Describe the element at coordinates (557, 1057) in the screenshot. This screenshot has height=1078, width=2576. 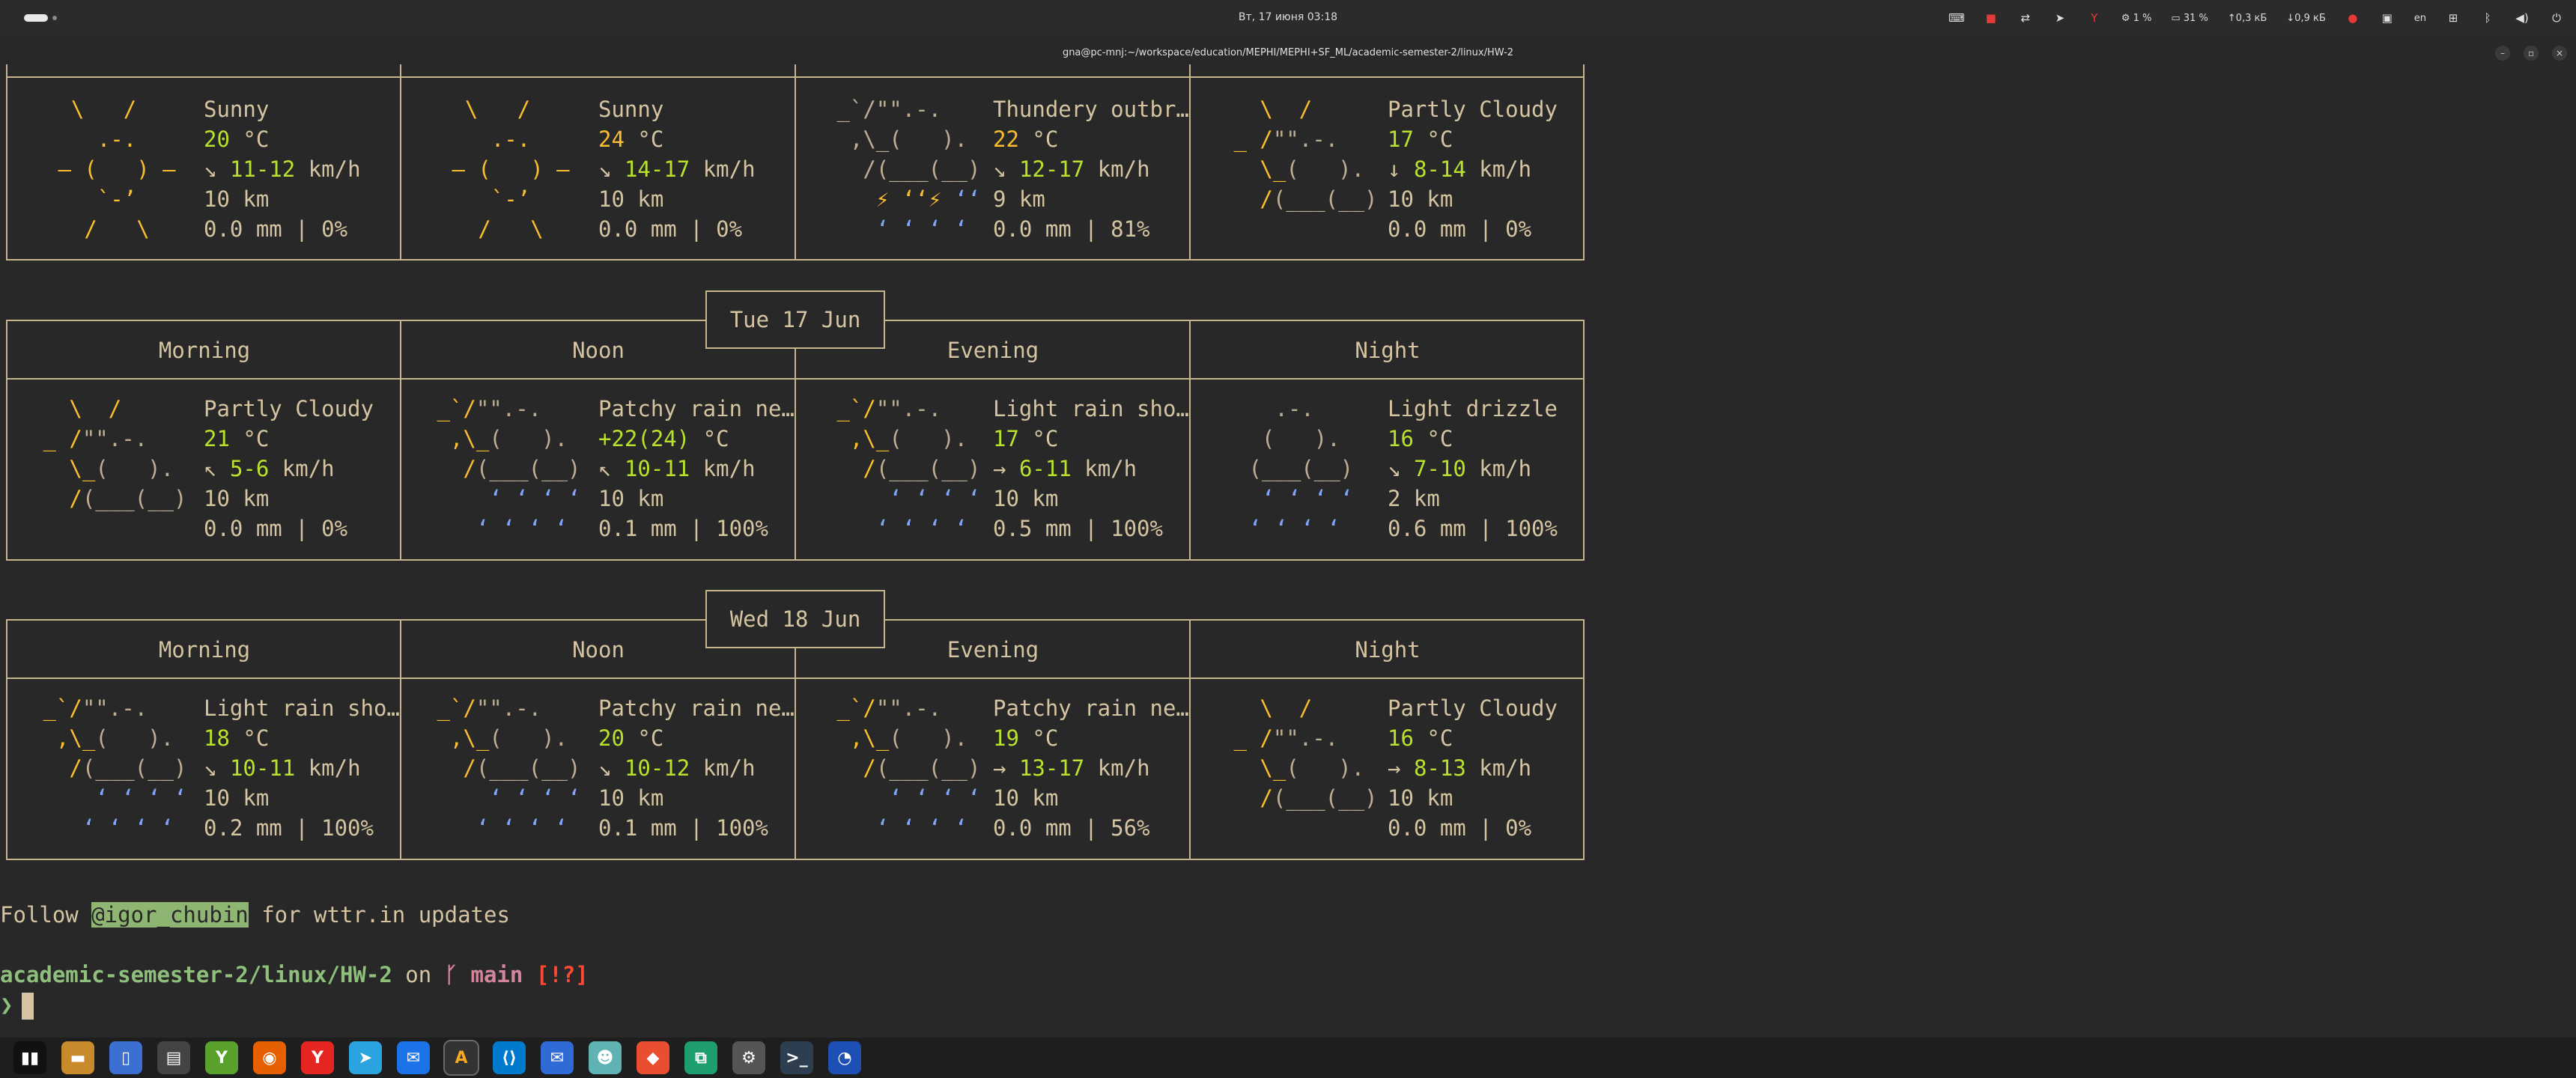
I see `mail-icon: ✉` at that location.